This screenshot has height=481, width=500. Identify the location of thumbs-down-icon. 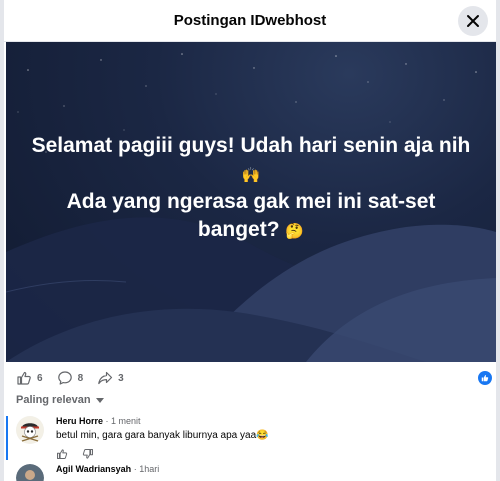
(87, 454).